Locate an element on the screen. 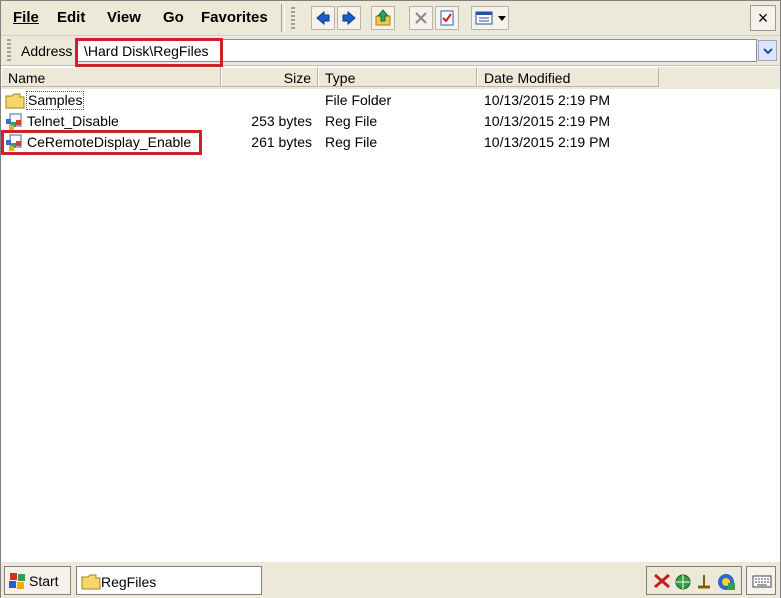 The width and height of the screenshot is (781, 598). properties-icon is located at coordinates (447, 18).